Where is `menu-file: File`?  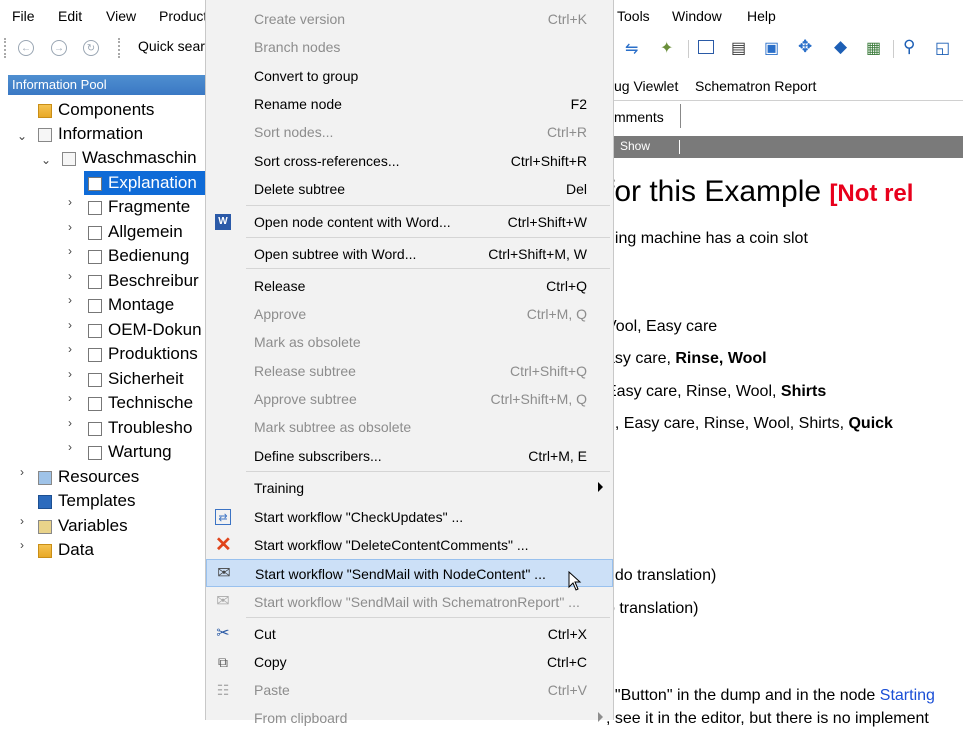
menu-file: File is located at coordinates (23, 16).